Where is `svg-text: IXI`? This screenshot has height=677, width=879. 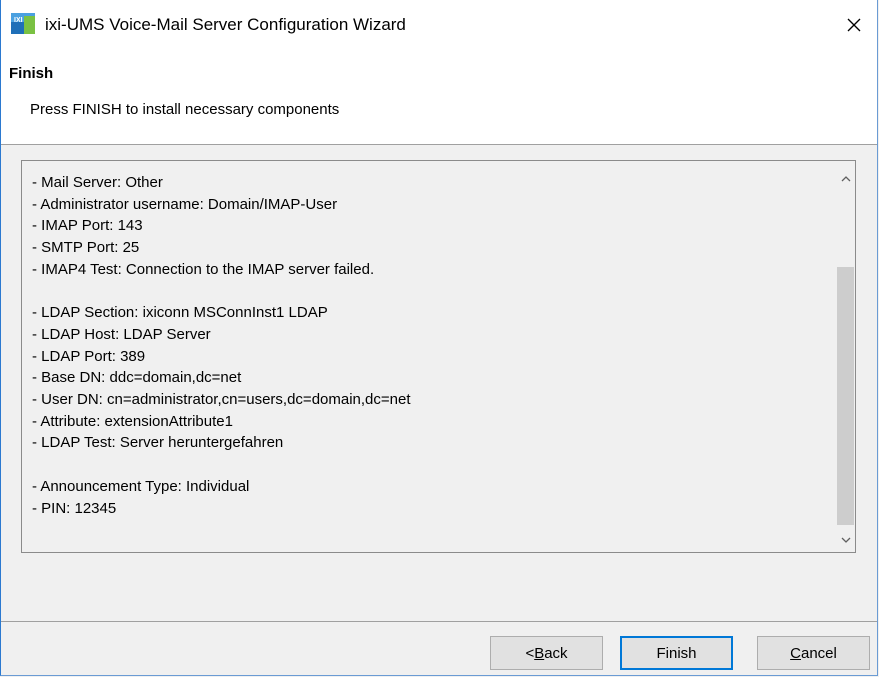 svg-text: IXI is located at coordinates (18, 20).